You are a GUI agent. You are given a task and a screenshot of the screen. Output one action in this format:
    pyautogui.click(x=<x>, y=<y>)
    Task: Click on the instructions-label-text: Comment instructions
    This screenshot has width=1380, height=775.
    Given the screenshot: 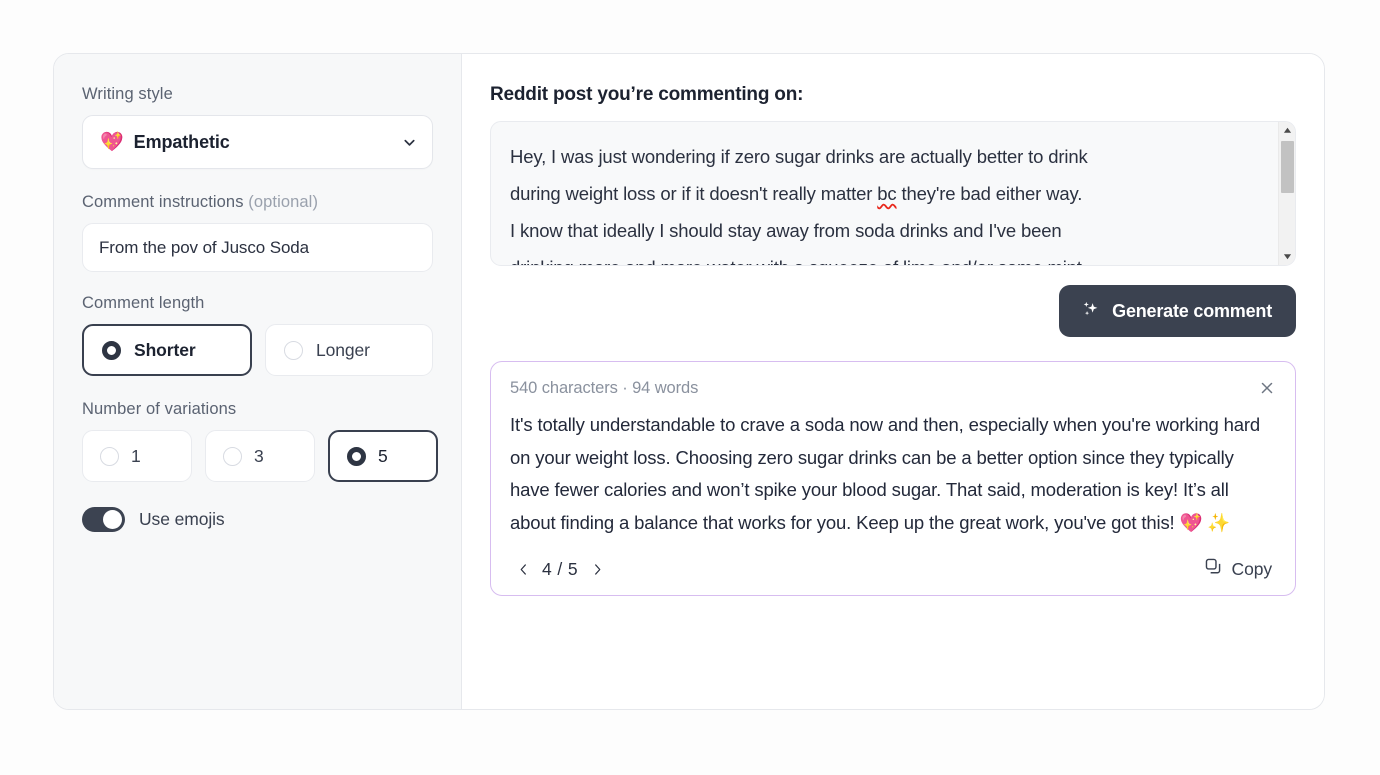 What is the action you would take?
    pyautogui.click(x=165, y=202)
    